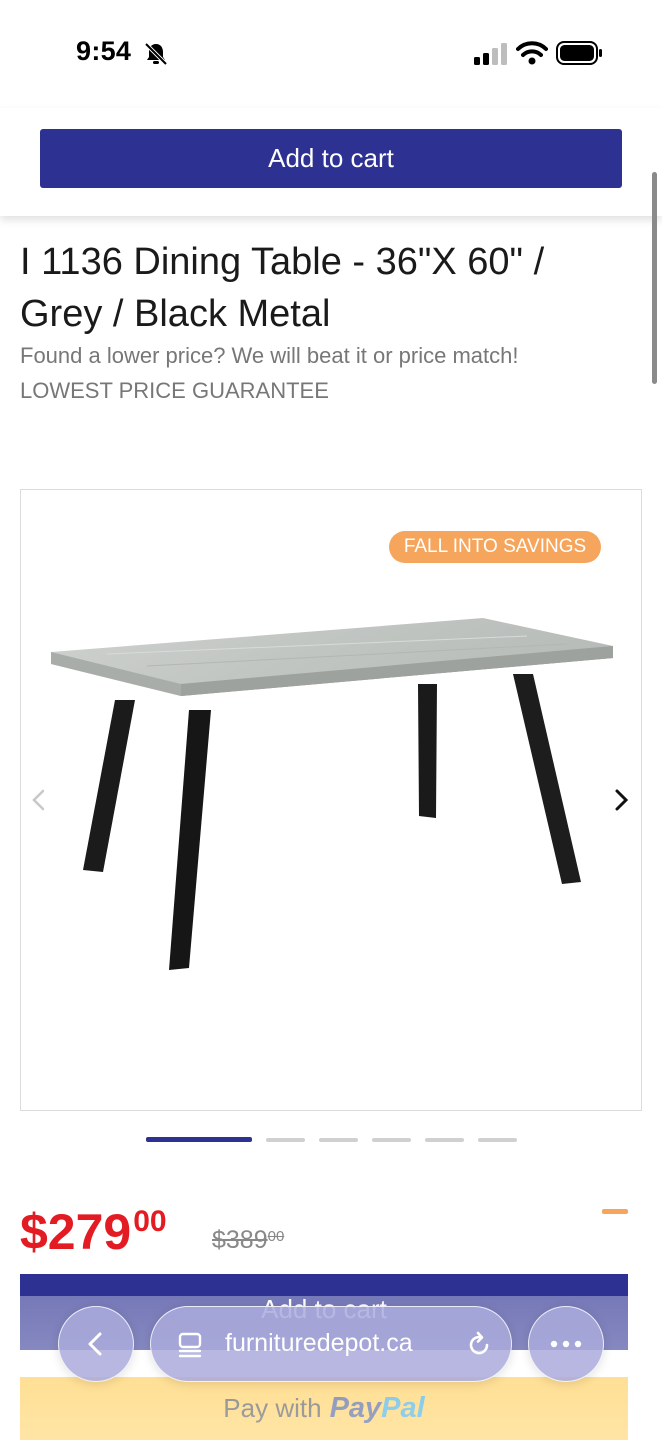 The image size is (662, 1440). I want to click on chevron-left-icon, so click(39, 800).